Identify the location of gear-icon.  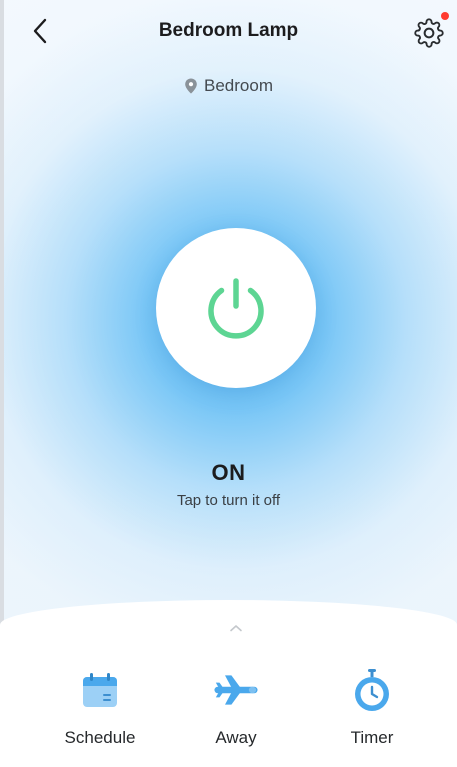
(429, 33).